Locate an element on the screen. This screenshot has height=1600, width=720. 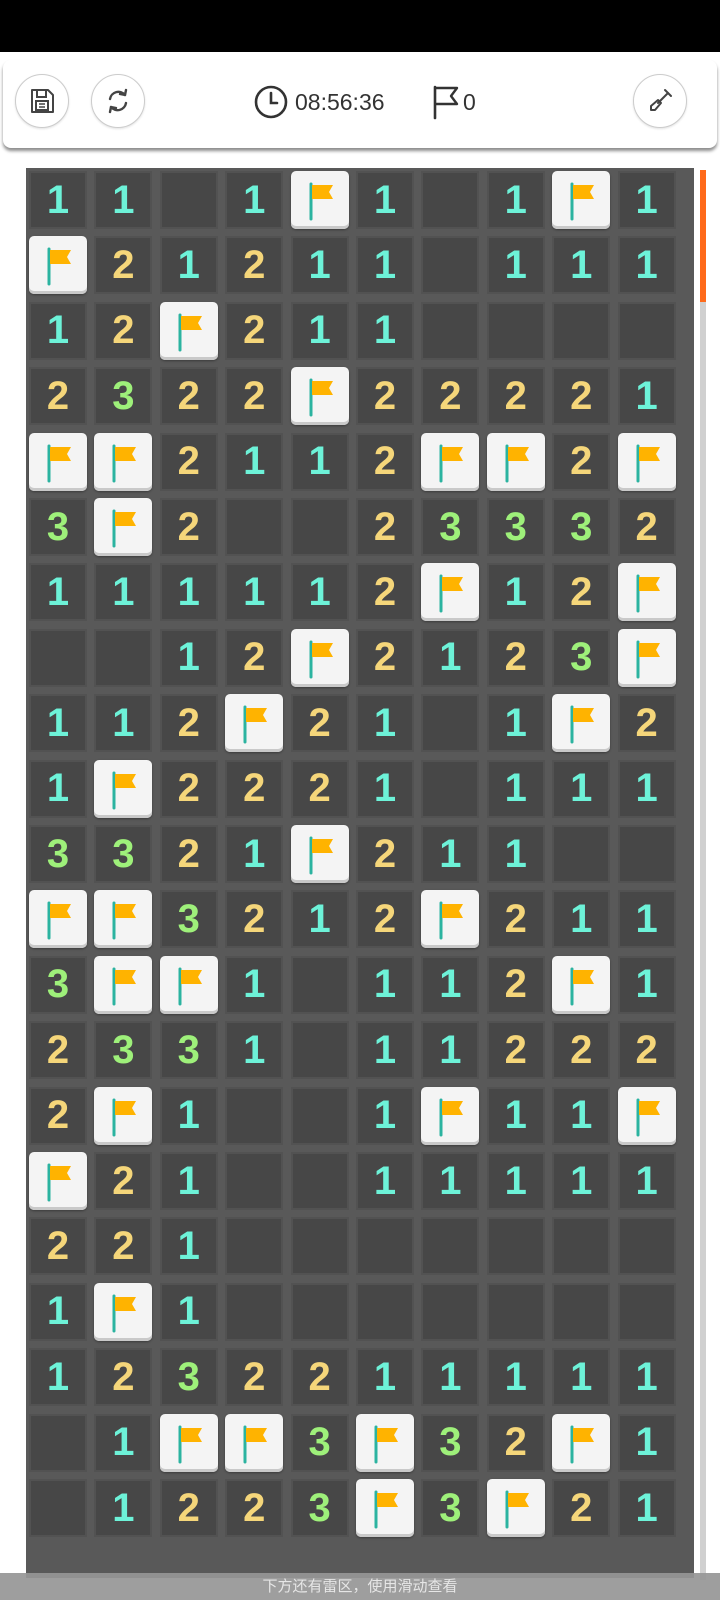
shovel-tool-button is located at coordinates (660, 101).